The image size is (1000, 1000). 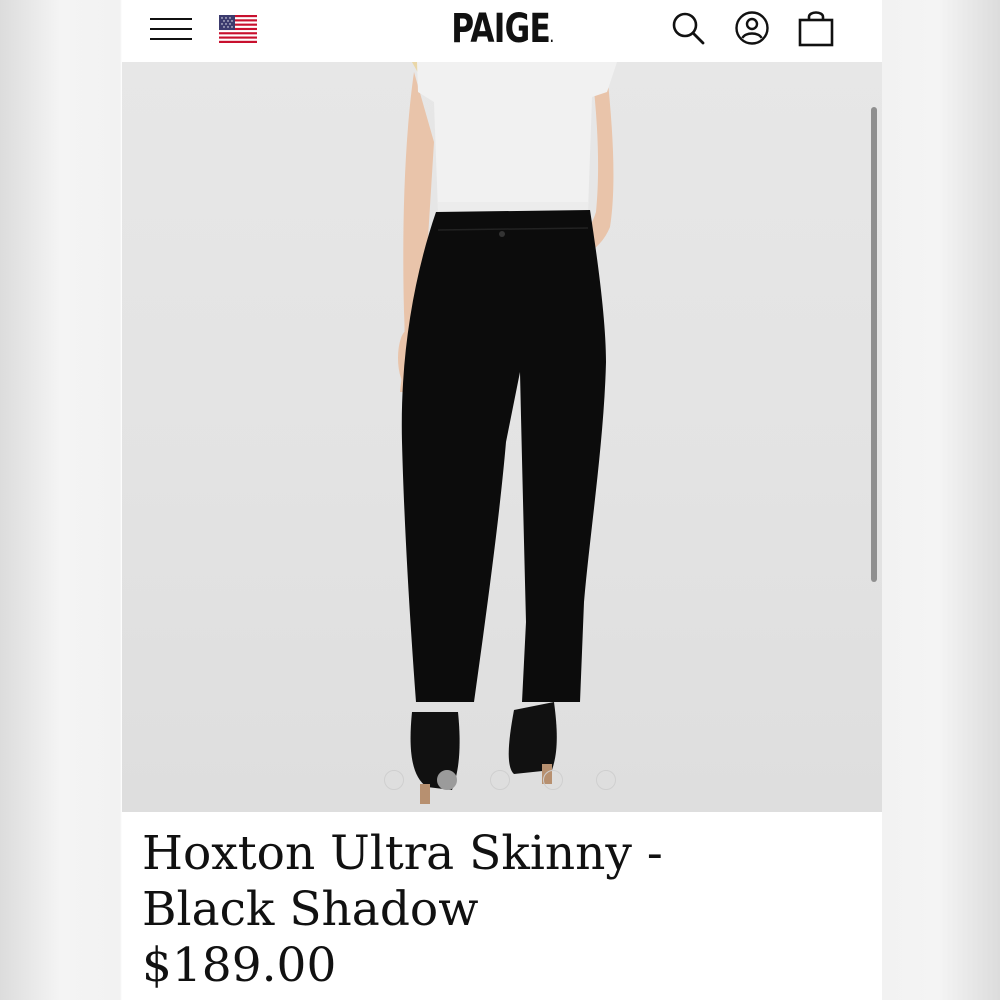 What do you see at coordinates (402, 853) in the screenshot?
I see `product-title-line-1: Hoxton Ultra Skinny -` at bounding box center [402, 853].